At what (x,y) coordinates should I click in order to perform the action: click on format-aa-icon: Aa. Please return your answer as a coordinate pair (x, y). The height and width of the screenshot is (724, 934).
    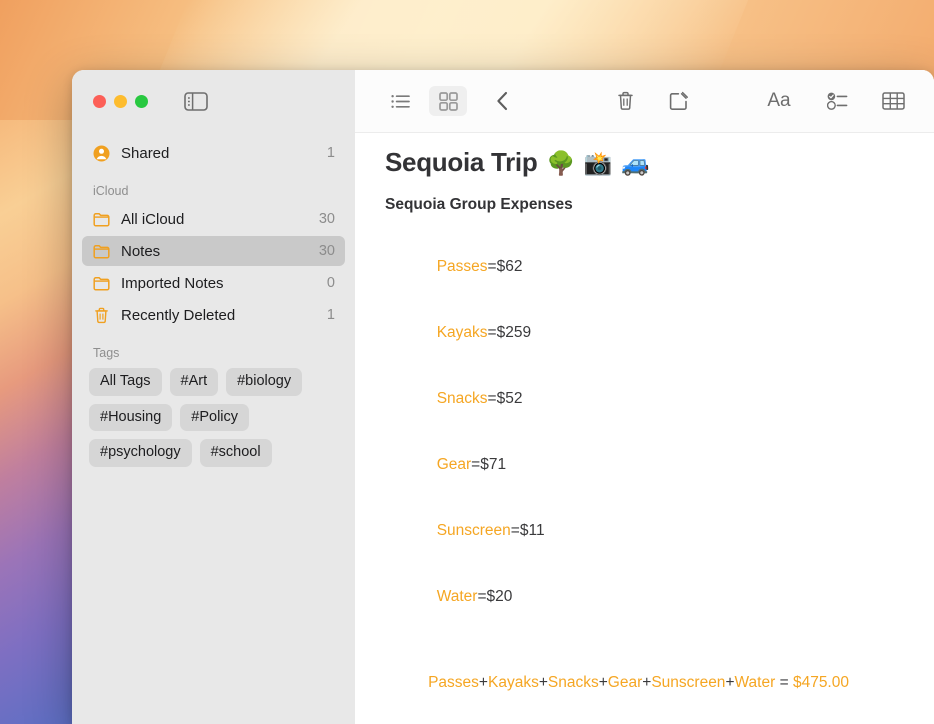
    Looking at the image, I should click on (779, 100).